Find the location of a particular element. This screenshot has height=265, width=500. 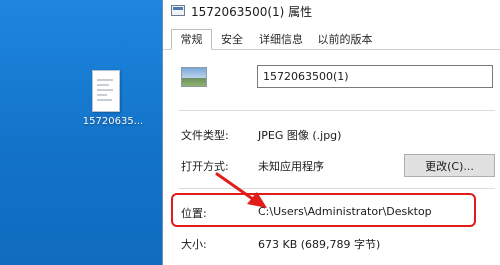

tab-general: 常规 is located at coordinates (191, 39).